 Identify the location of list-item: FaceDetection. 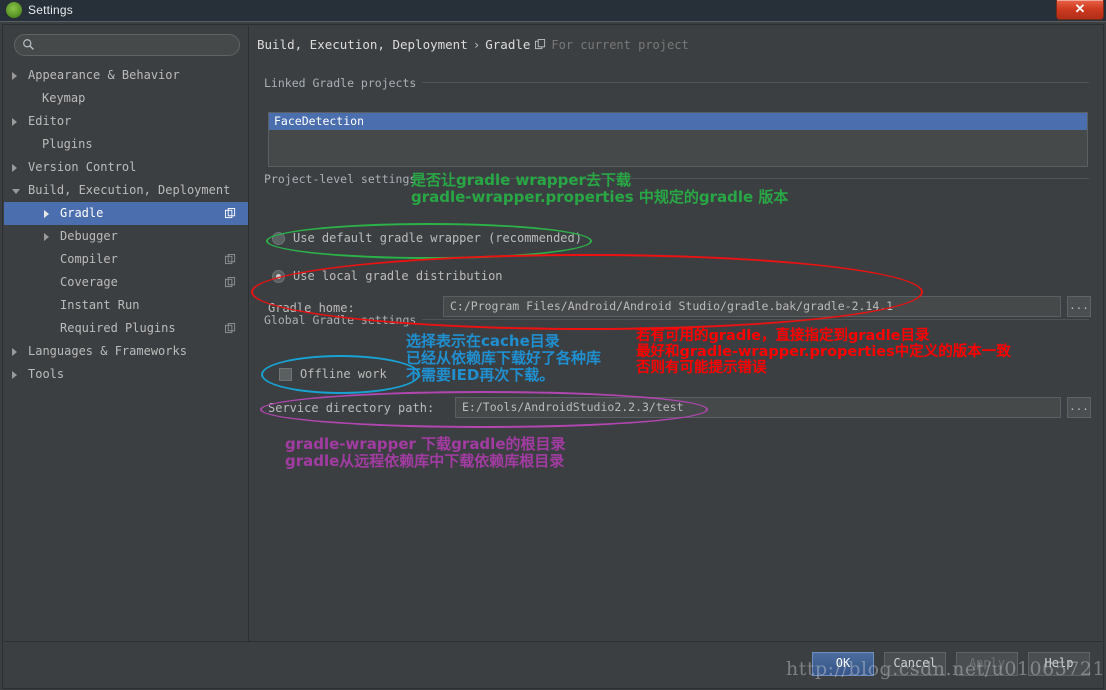
(678, 121).